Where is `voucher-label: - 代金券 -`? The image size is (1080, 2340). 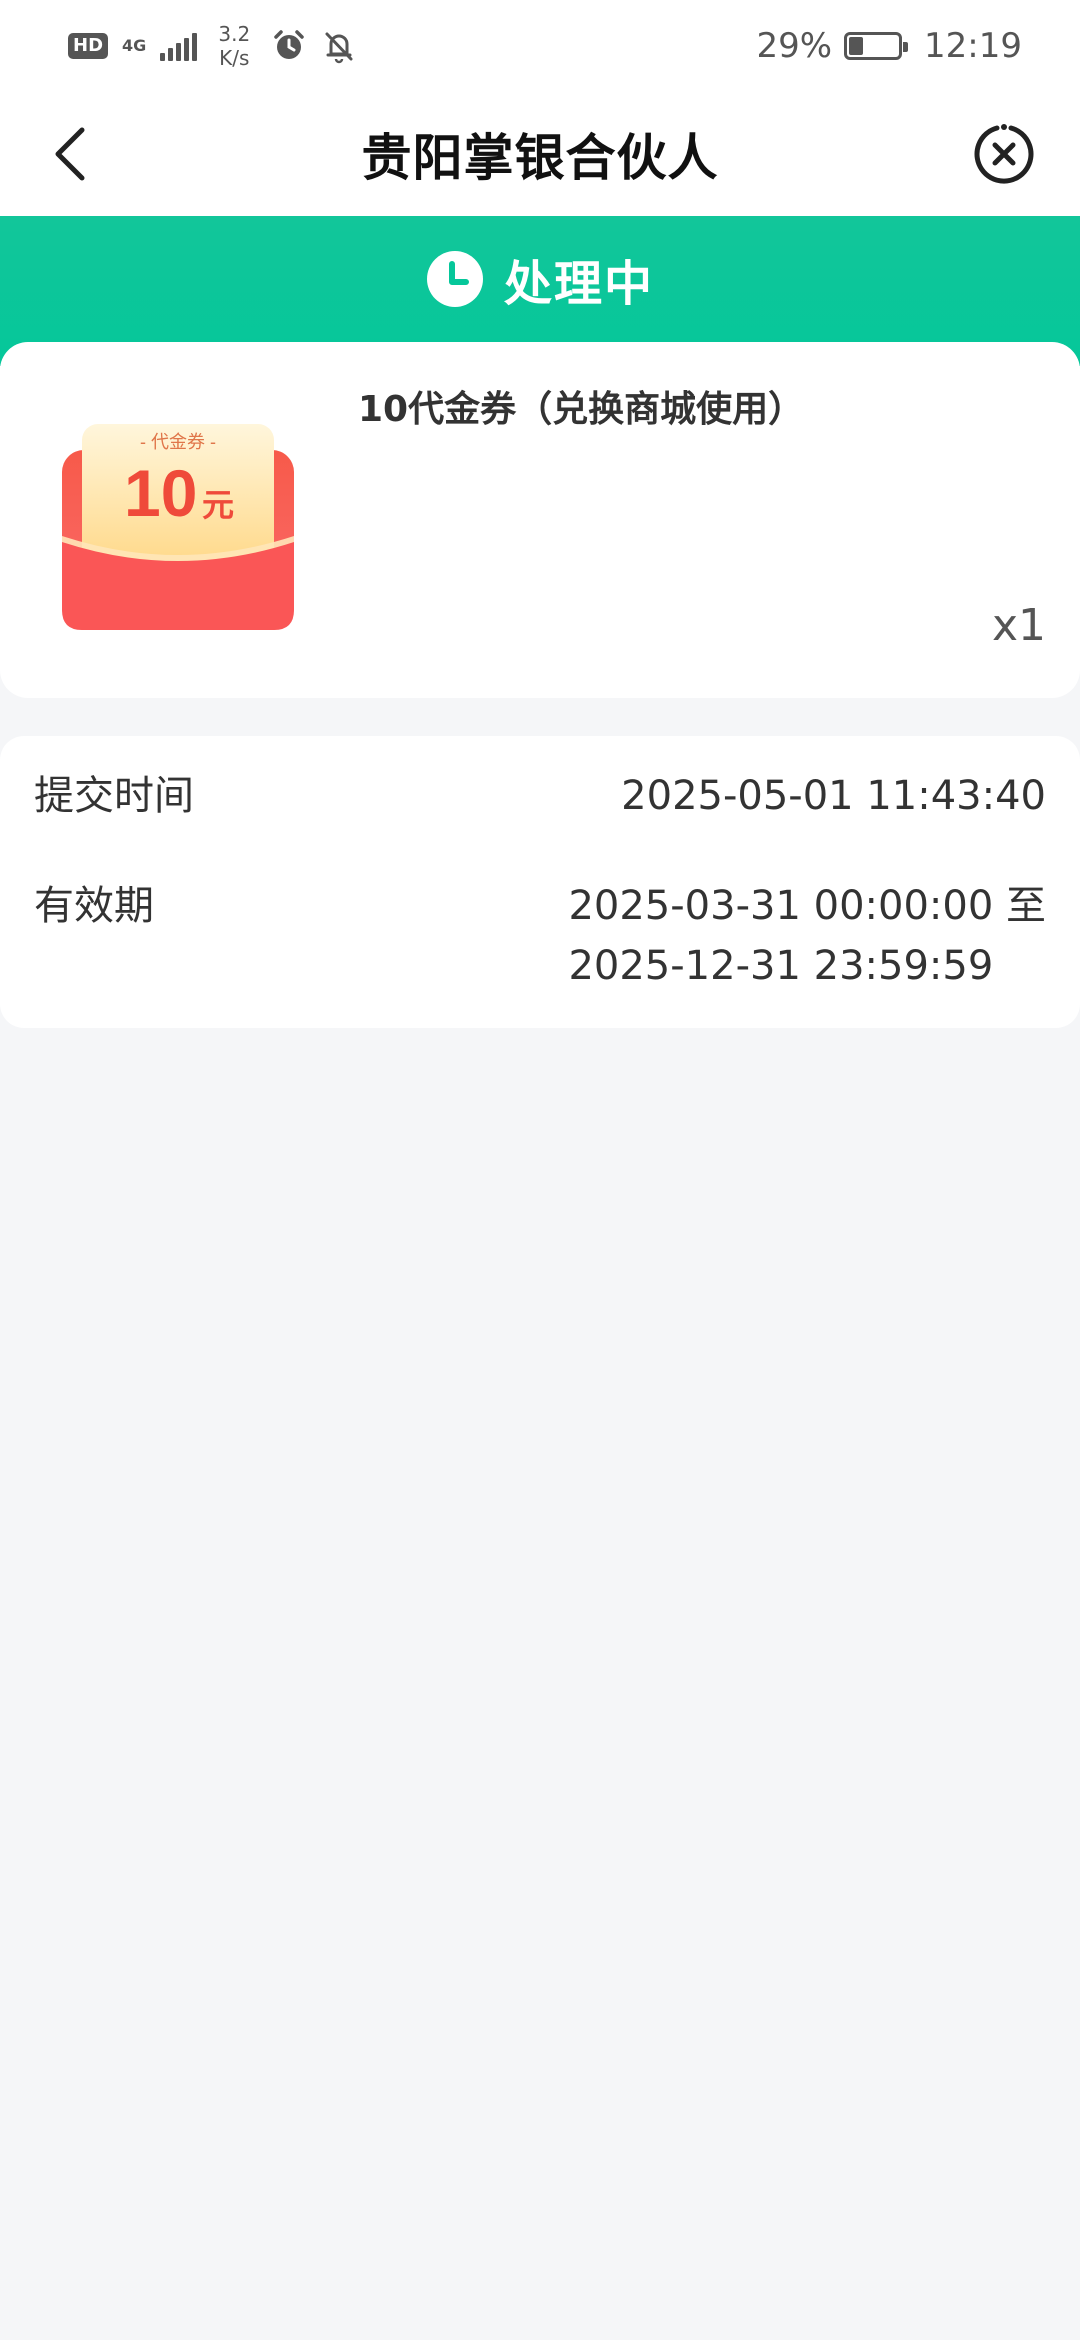 voucher-label: - 代金券 - is located at coordinates (178, 442).